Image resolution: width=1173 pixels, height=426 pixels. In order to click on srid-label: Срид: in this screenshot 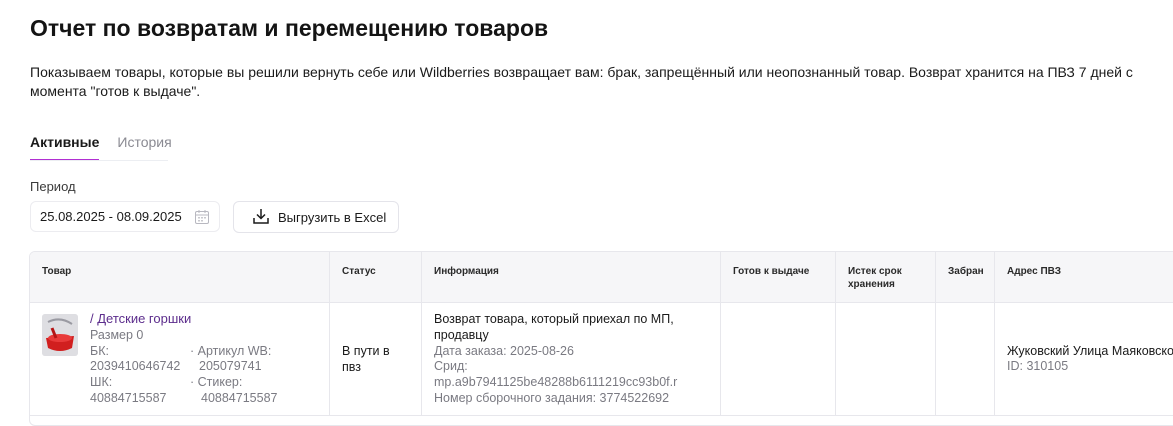, I will do `click(451, 366)`.